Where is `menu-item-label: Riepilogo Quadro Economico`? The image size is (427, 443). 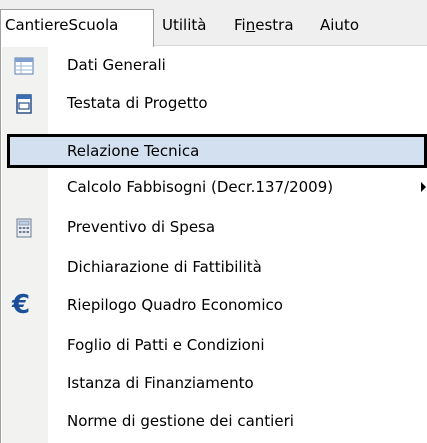
menu-item-label: Riepilogo Quadro Economico is located at coordinates (175, 305).